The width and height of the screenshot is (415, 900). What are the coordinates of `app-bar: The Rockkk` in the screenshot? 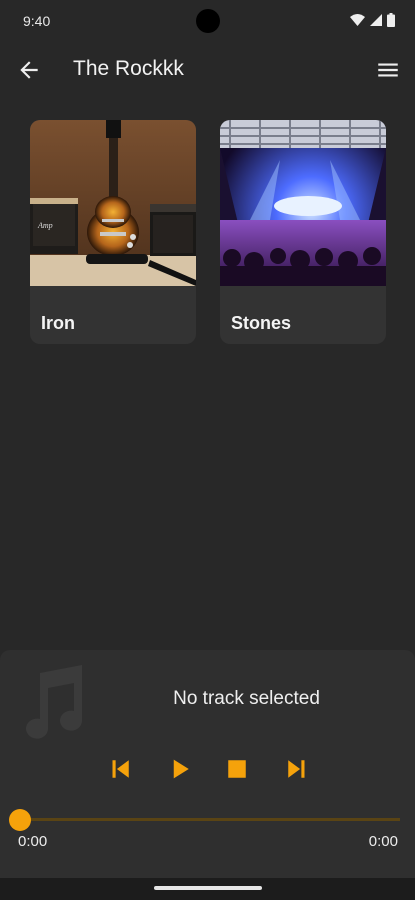 It's located at (207, 70).